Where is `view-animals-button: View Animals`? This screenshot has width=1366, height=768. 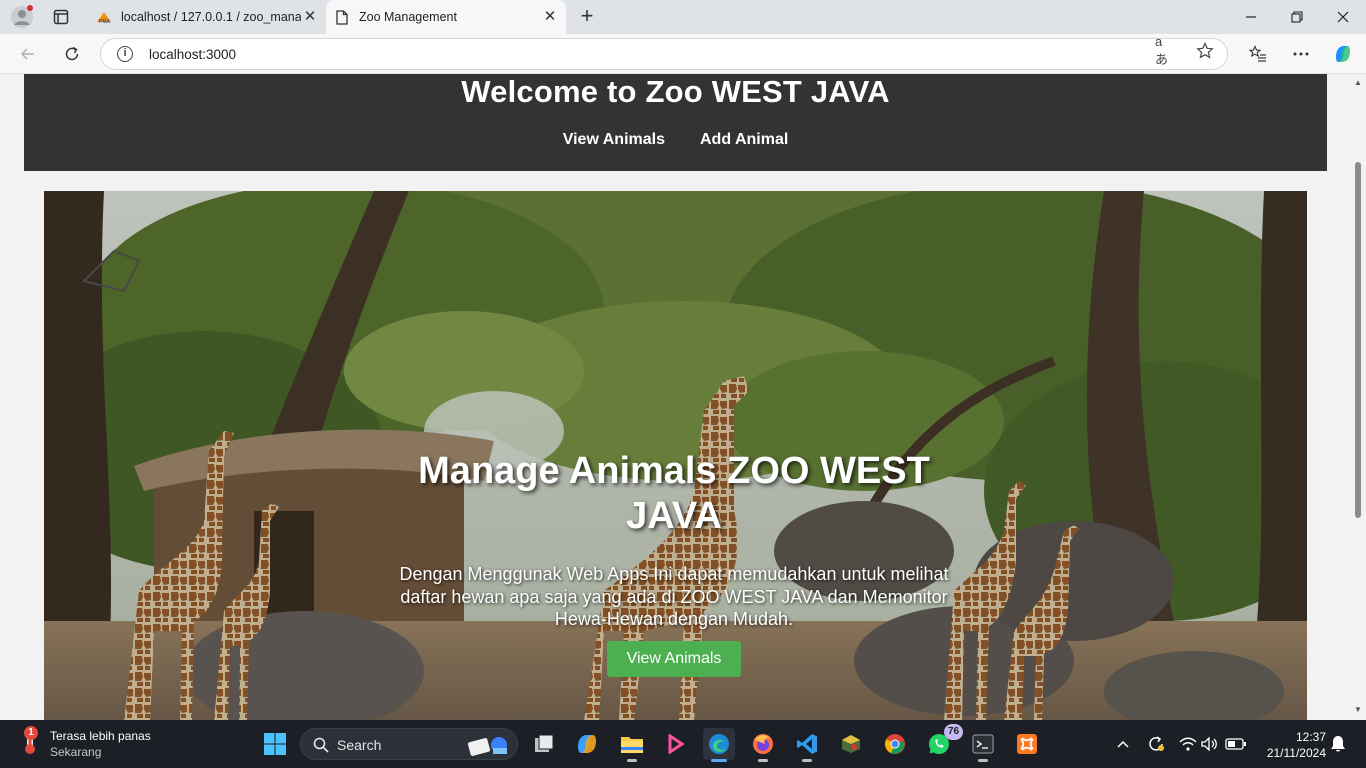
view-animals-button: View Animals is located at coordinates (674, 658).